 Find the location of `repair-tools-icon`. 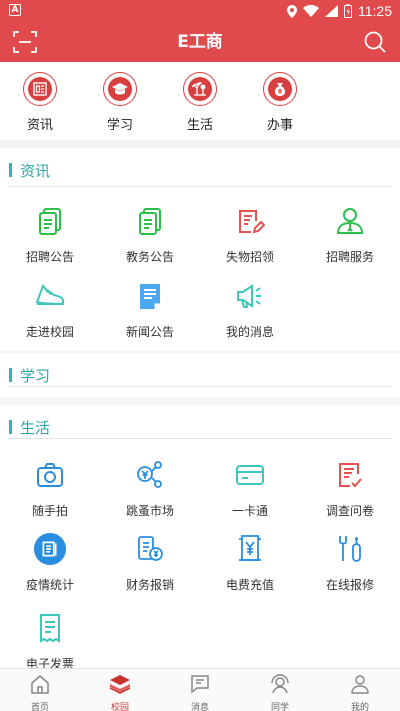

repair-tools-icon is located at coordinates (350, 549).